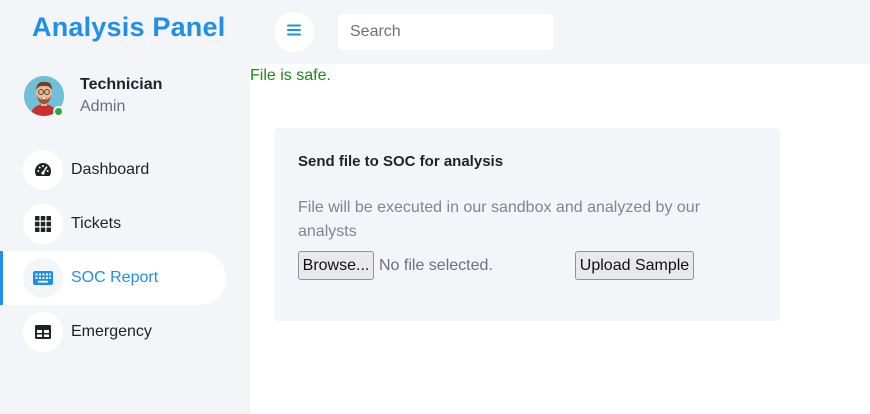 Image resolution: width=870 pixels, height=414 pixels. Describe the element at coordinates (121, 84) in the screenshot. I see `profile-name: Technician` at that location.